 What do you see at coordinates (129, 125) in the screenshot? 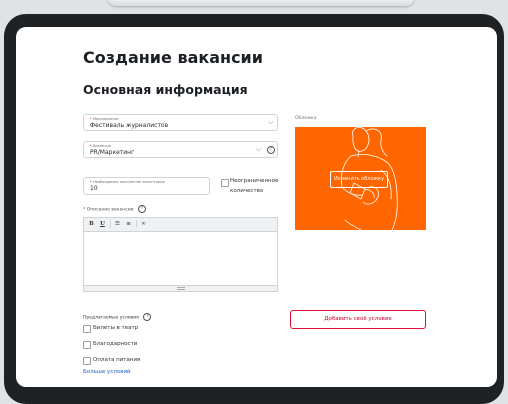
I see `event-value: Фестиваль журналистов` at bounding box center [129, 125].